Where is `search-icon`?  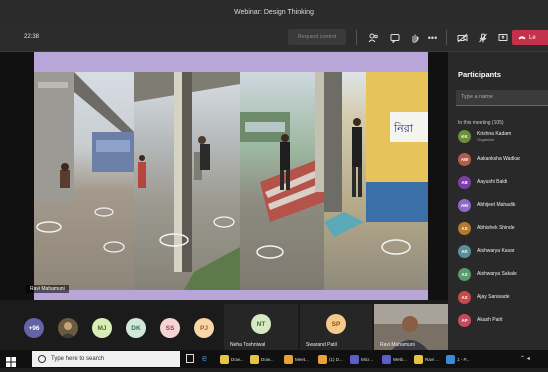
search-icon is located at coordinates (42, 359).